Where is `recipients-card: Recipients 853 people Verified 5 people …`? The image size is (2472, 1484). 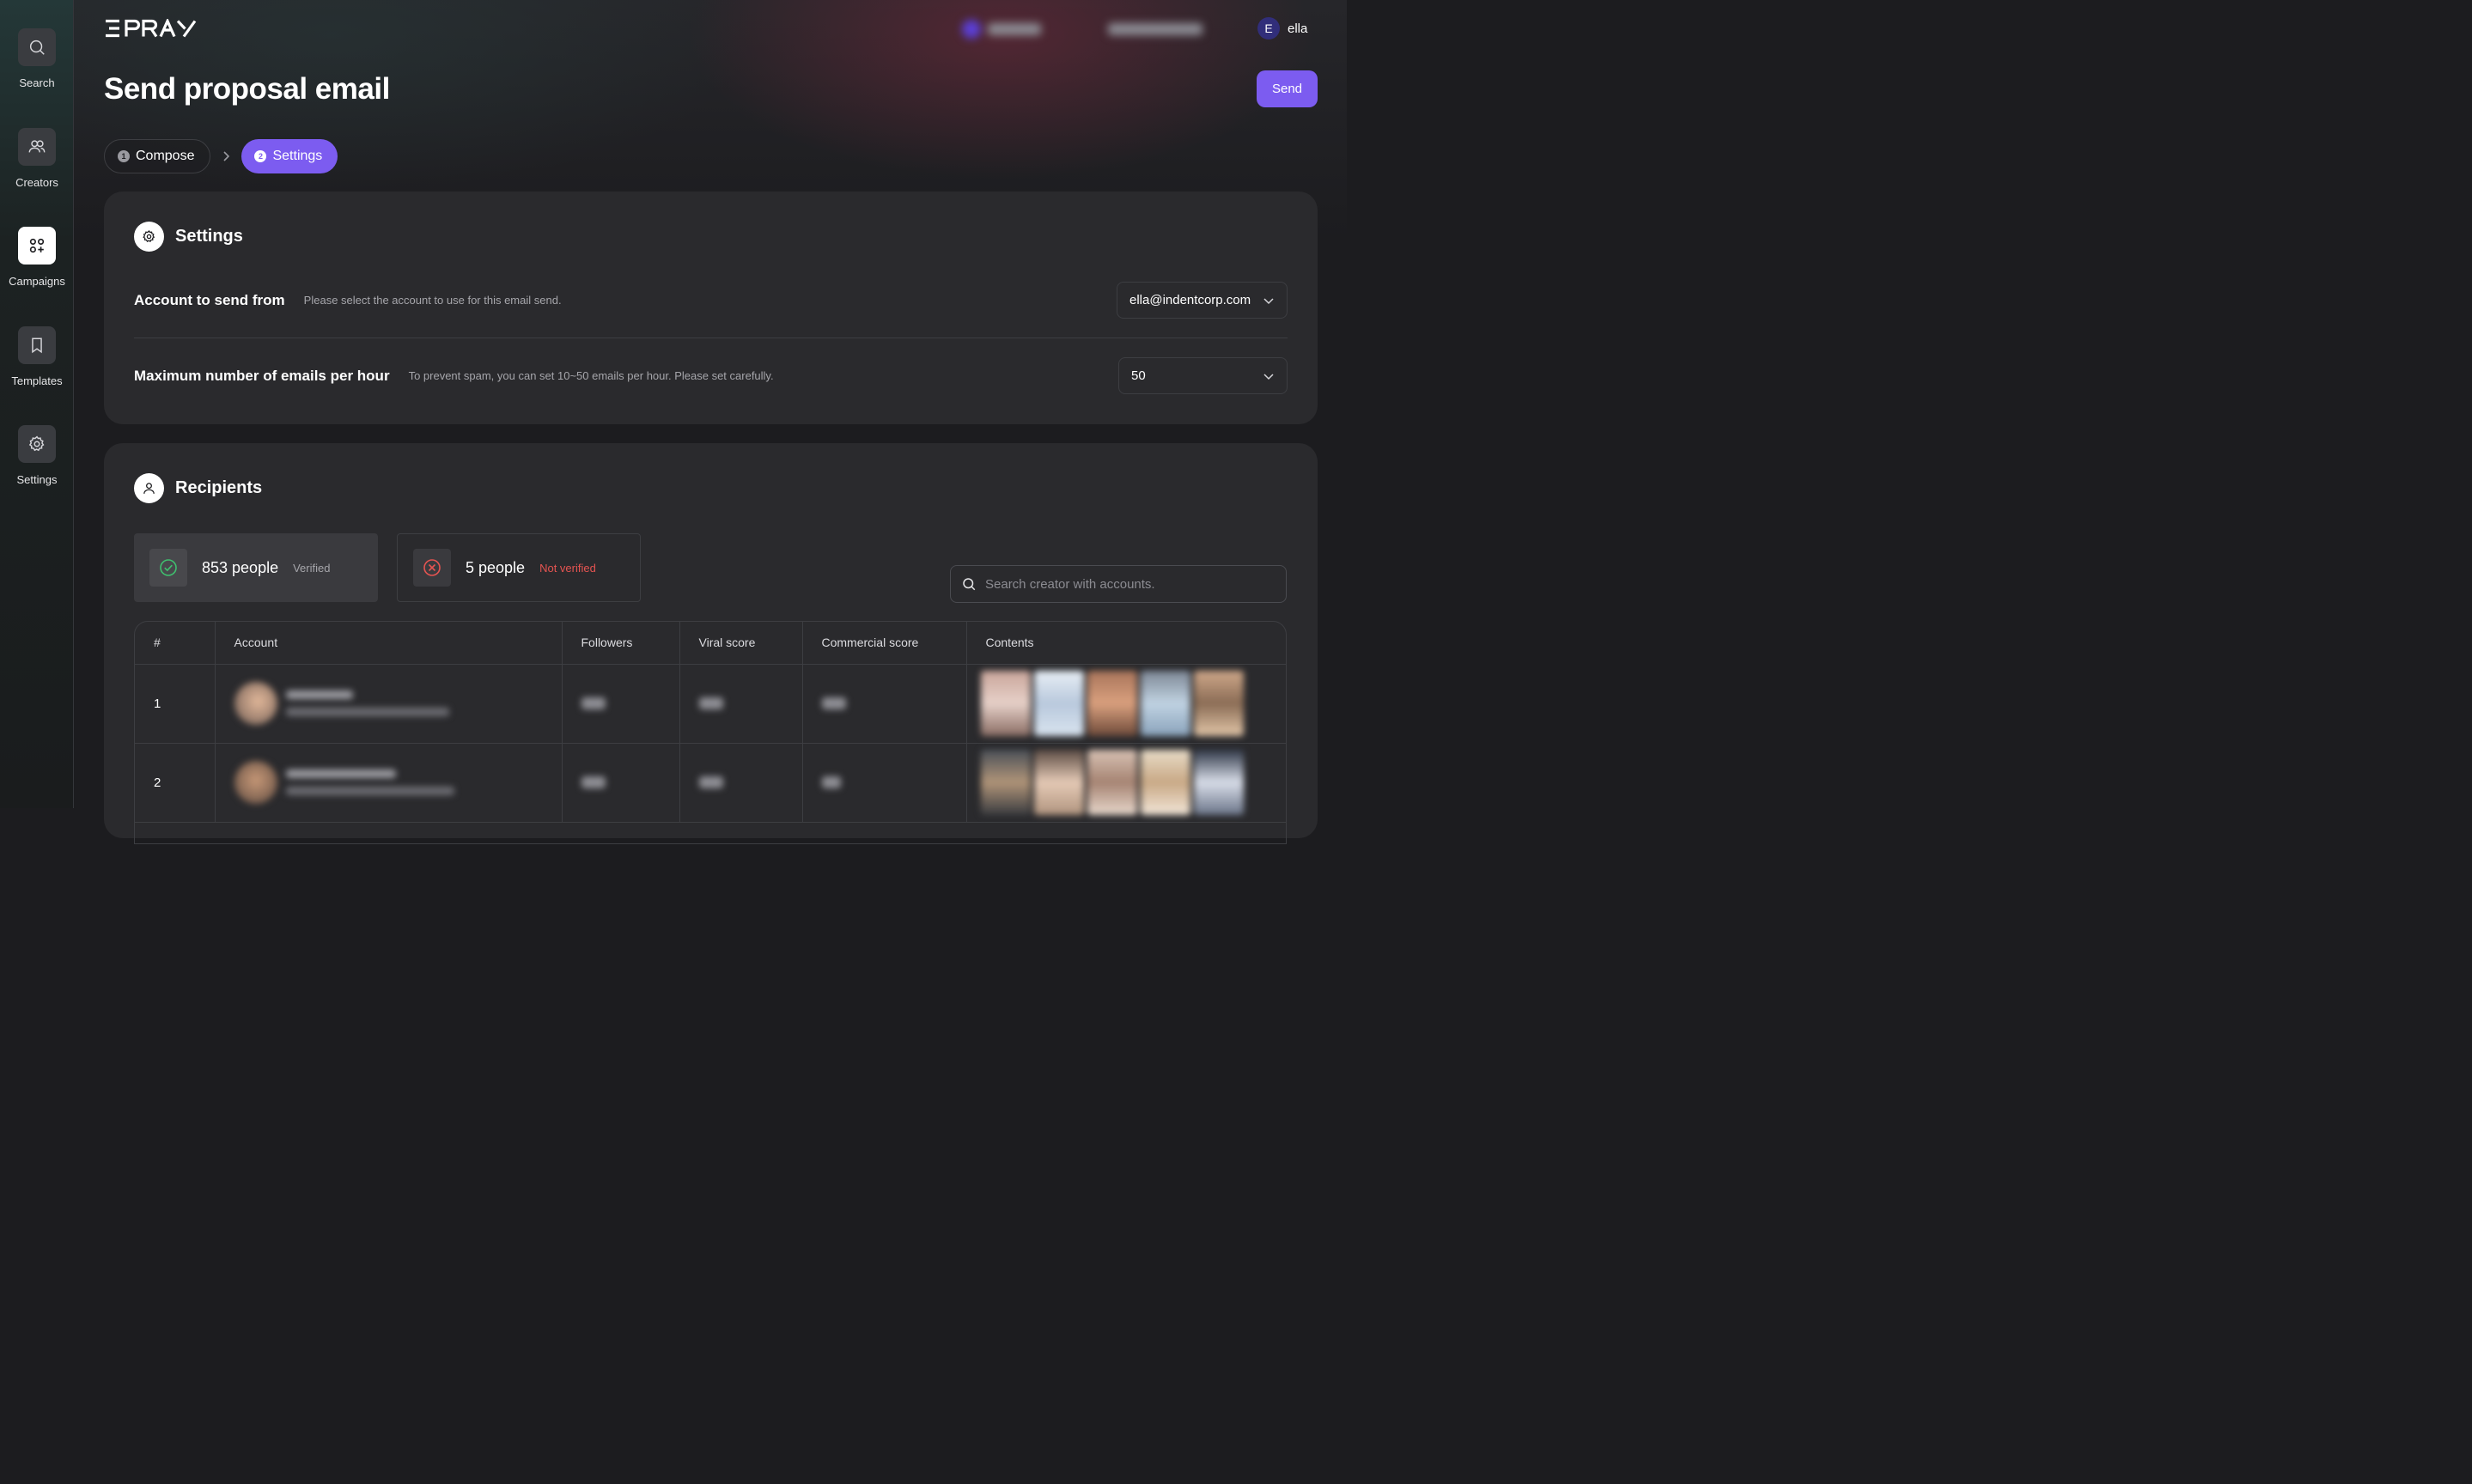
recipients-card: Recipients 853 people Verified 5 people … is located at coordinates (711, 643).